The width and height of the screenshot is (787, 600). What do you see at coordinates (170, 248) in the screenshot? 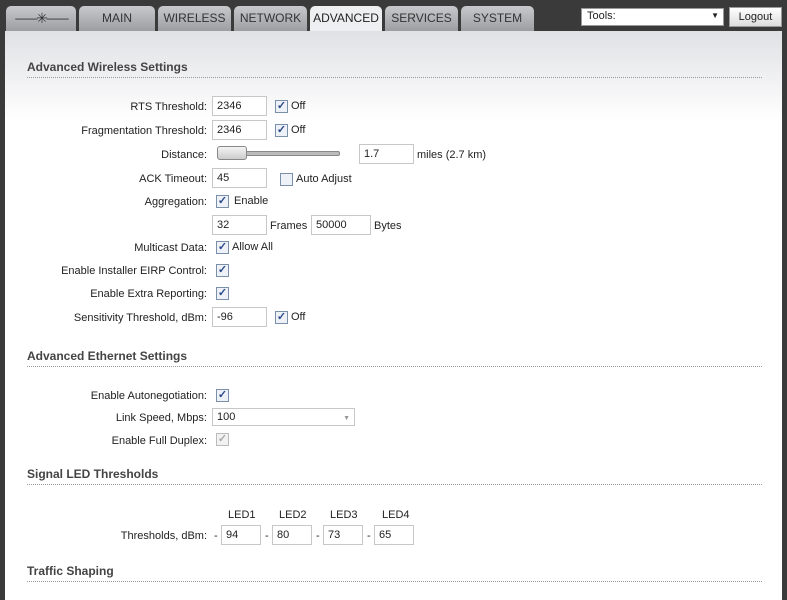
I see `multicast-label: Multicast Data:` at bounding box center [170, 248].